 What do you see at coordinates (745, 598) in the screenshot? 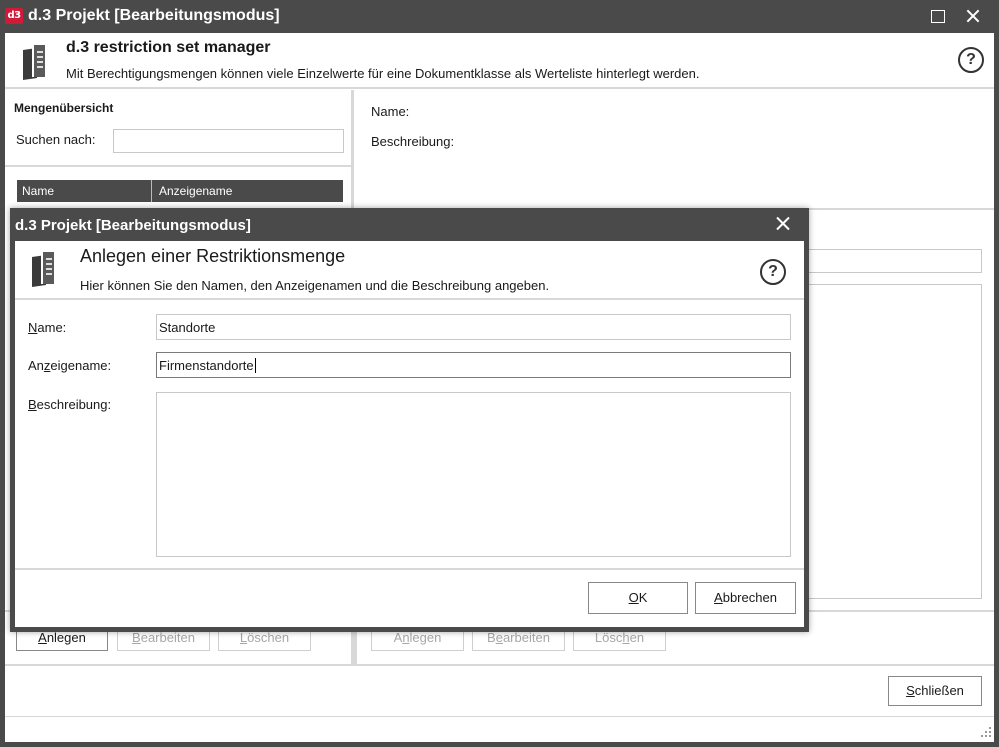
I see `cancel-button: Abbrechen` at bounding box center [745, 598].